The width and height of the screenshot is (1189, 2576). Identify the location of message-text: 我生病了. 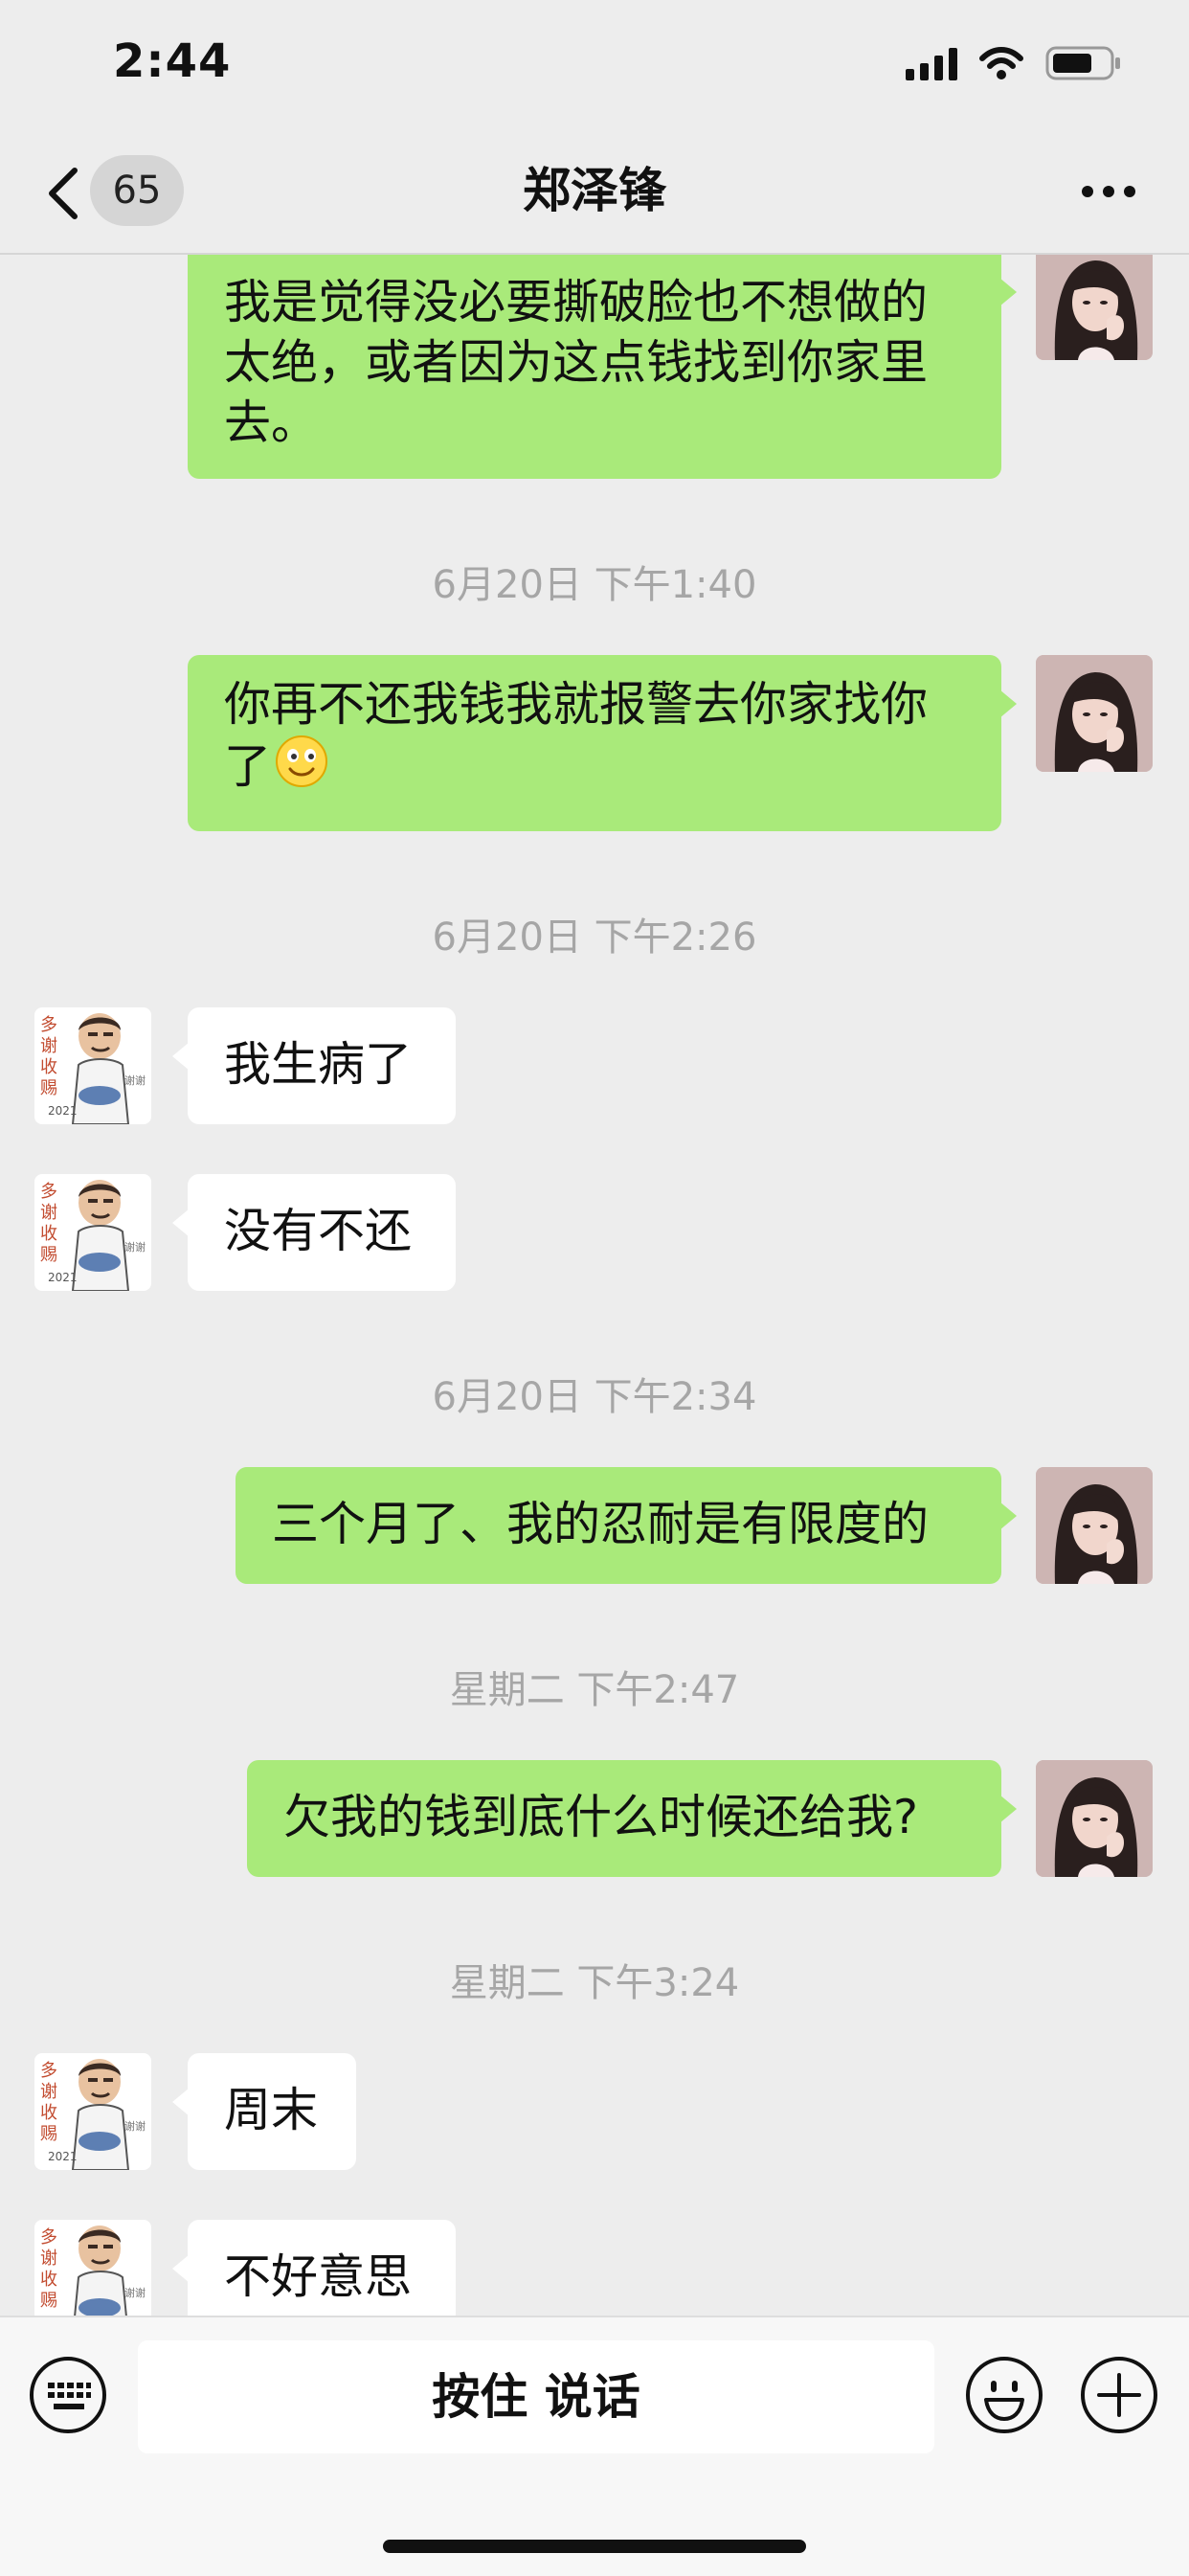
(318, 1064).